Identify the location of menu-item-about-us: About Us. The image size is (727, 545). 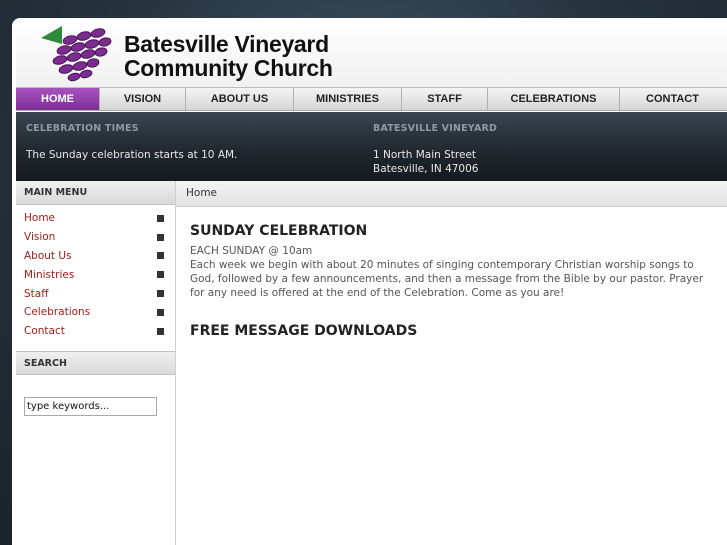
(95, 256).